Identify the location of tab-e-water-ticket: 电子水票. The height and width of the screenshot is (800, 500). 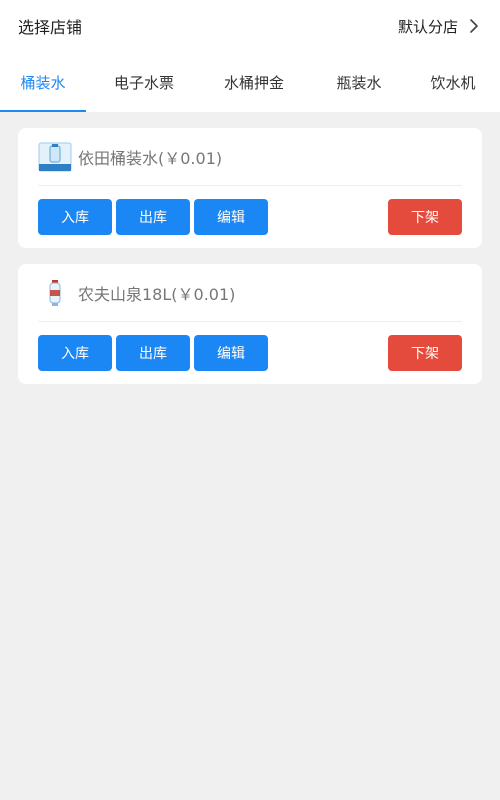
(144, 82).